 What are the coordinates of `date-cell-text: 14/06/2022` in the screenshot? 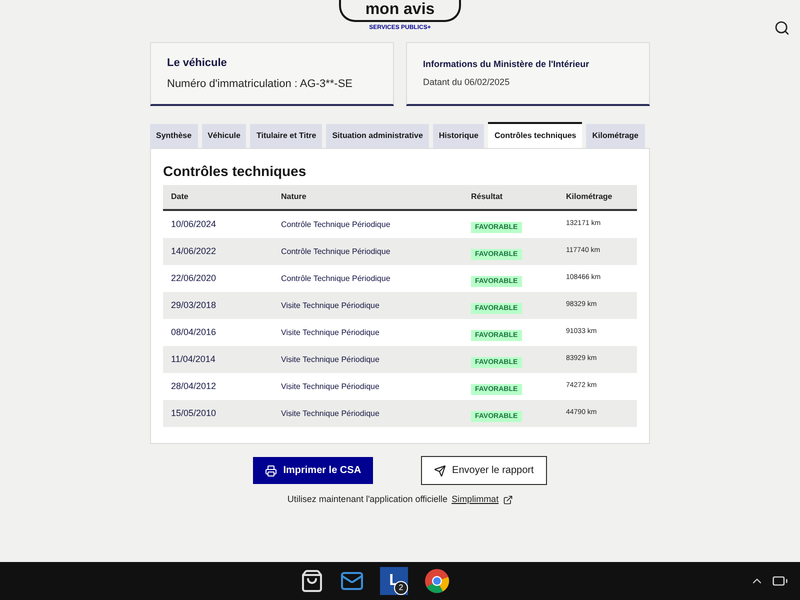 It's located at (194, 251).